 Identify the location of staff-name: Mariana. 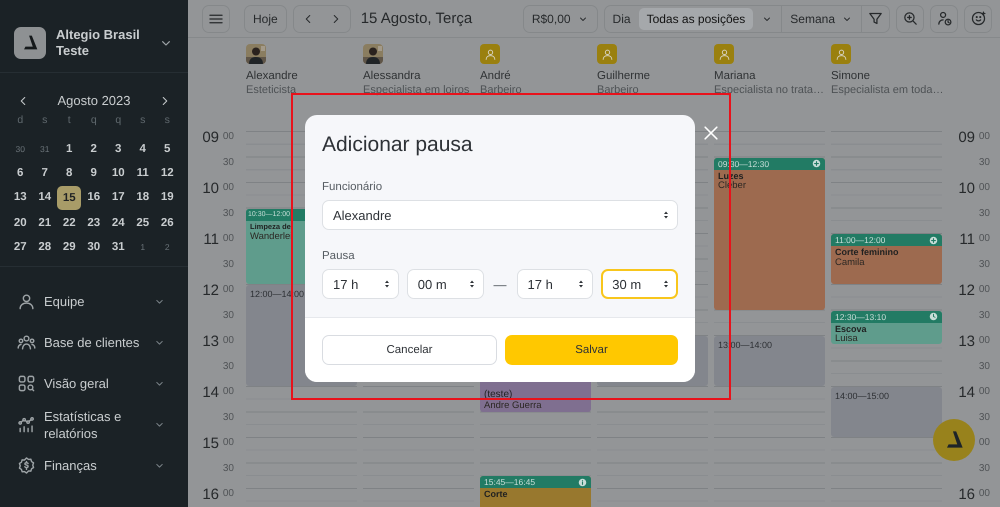
(769, 76).